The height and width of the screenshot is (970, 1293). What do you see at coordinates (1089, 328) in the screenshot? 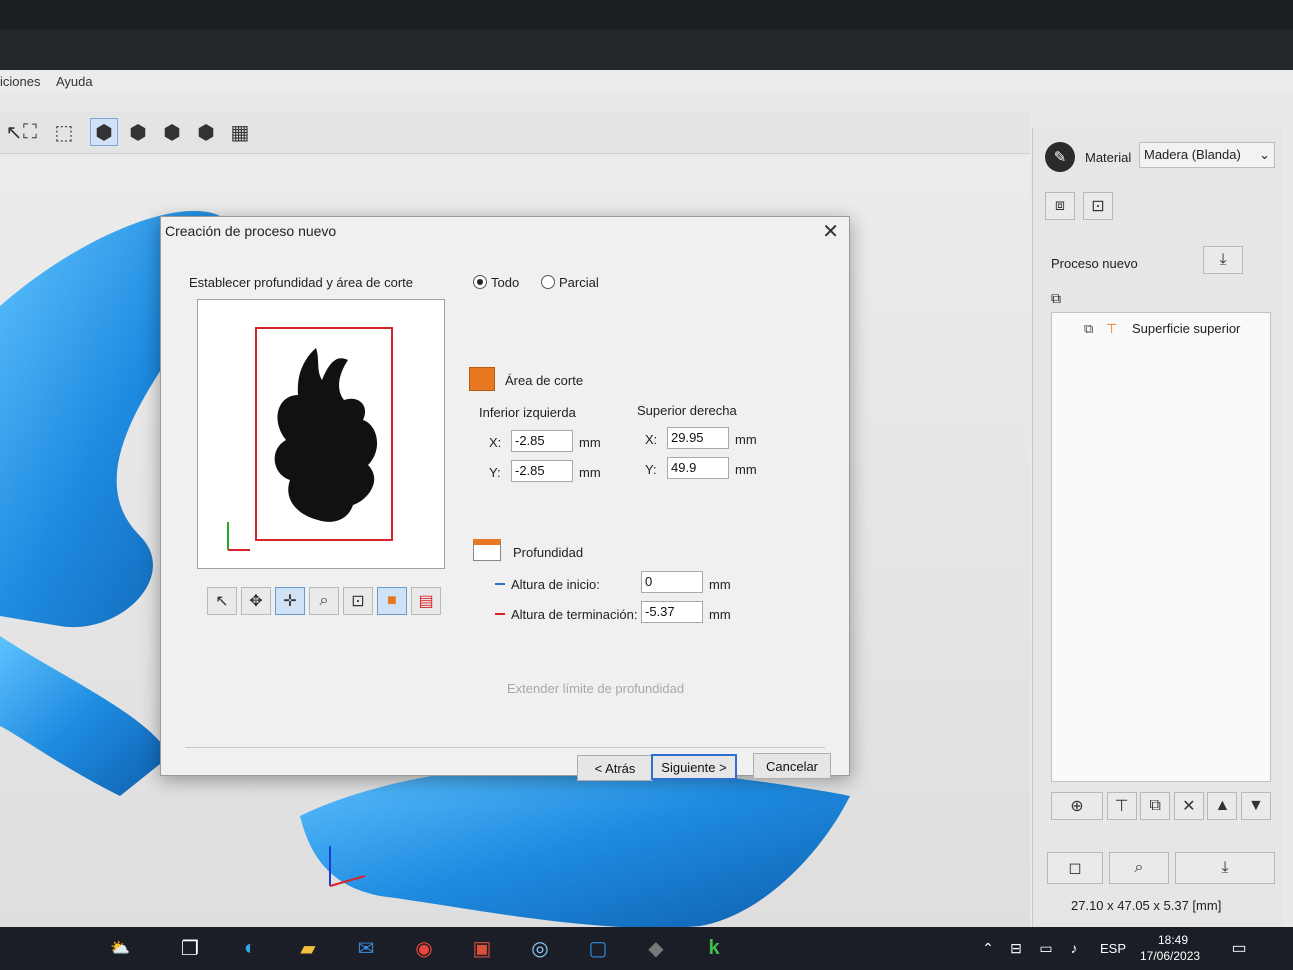
I see `tree-node-icon: ⧉` at bounding box center [1089, 328].